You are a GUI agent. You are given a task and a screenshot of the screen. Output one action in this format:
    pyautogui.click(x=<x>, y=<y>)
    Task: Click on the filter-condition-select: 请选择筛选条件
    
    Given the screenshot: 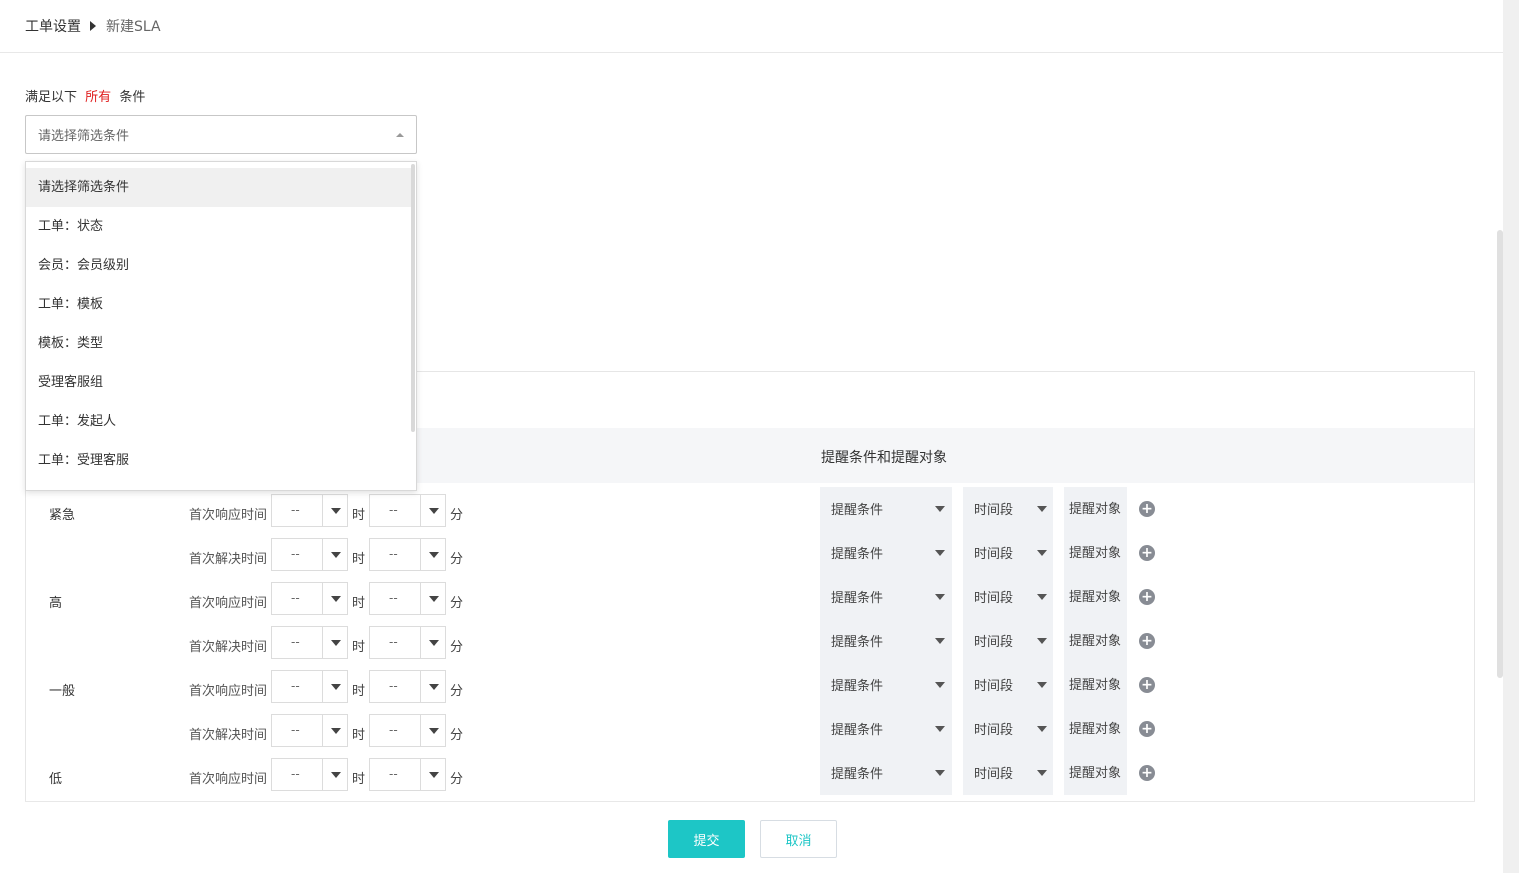 What is the action you would take?
    pyautogui.click(x=221, y=134)
    